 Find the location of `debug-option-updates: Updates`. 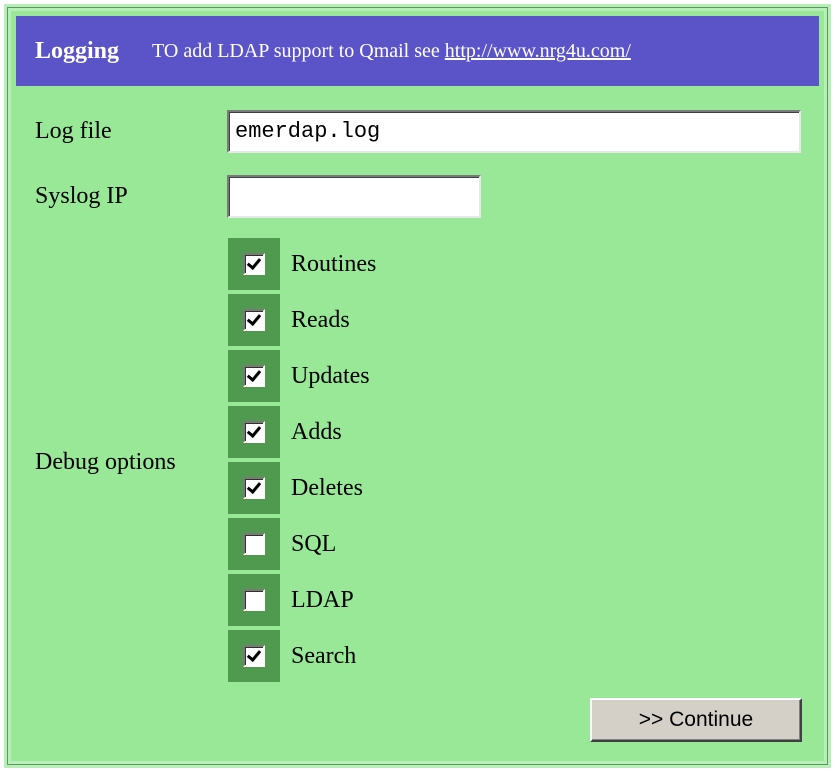

debug-option-updates: Updates is located at coordinates (299, 376).